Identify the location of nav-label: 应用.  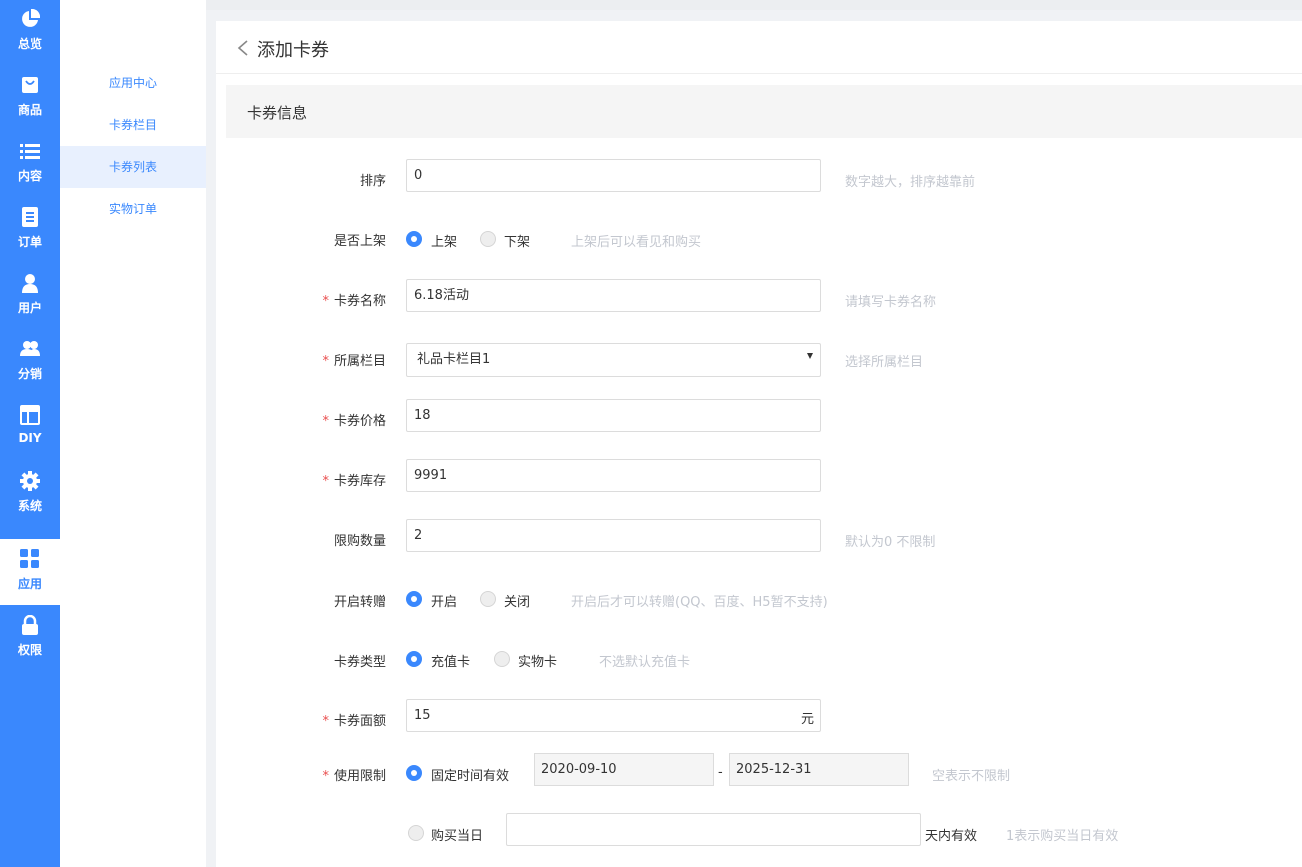
(29, 584).